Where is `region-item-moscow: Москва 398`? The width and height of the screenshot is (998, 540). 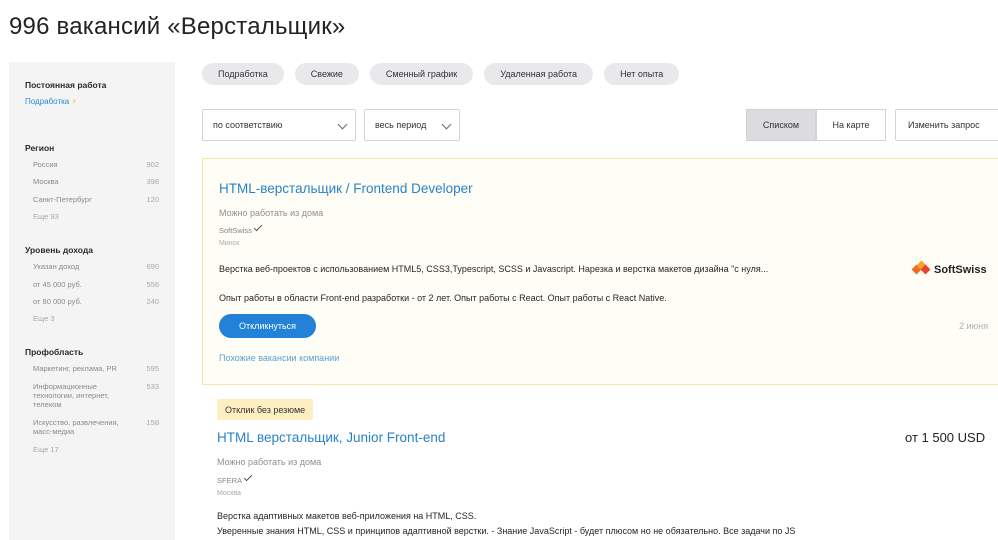
region-item-moscow: Москва 398 is located at coordinates (92, 181).